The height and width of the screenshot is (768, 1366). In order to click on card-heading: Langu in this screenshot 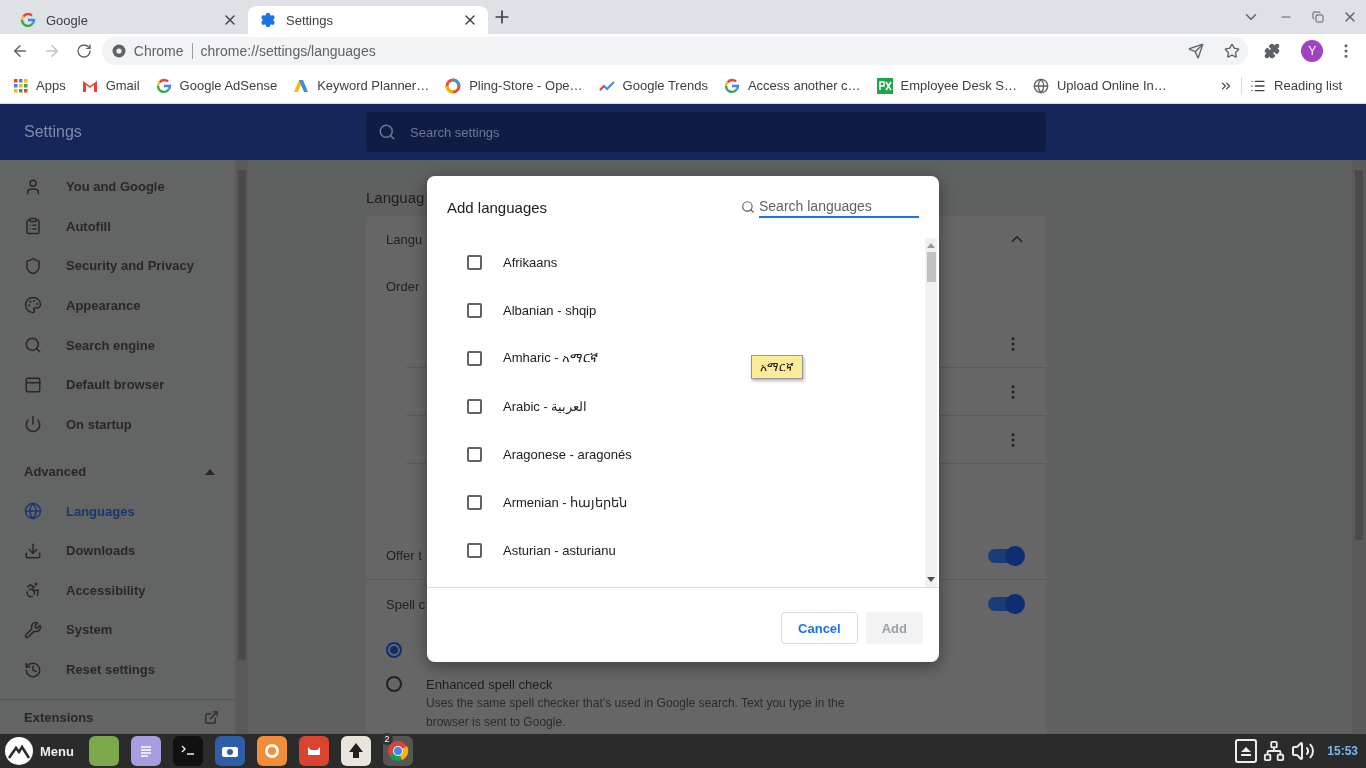, I will do `click(404, 239)`.